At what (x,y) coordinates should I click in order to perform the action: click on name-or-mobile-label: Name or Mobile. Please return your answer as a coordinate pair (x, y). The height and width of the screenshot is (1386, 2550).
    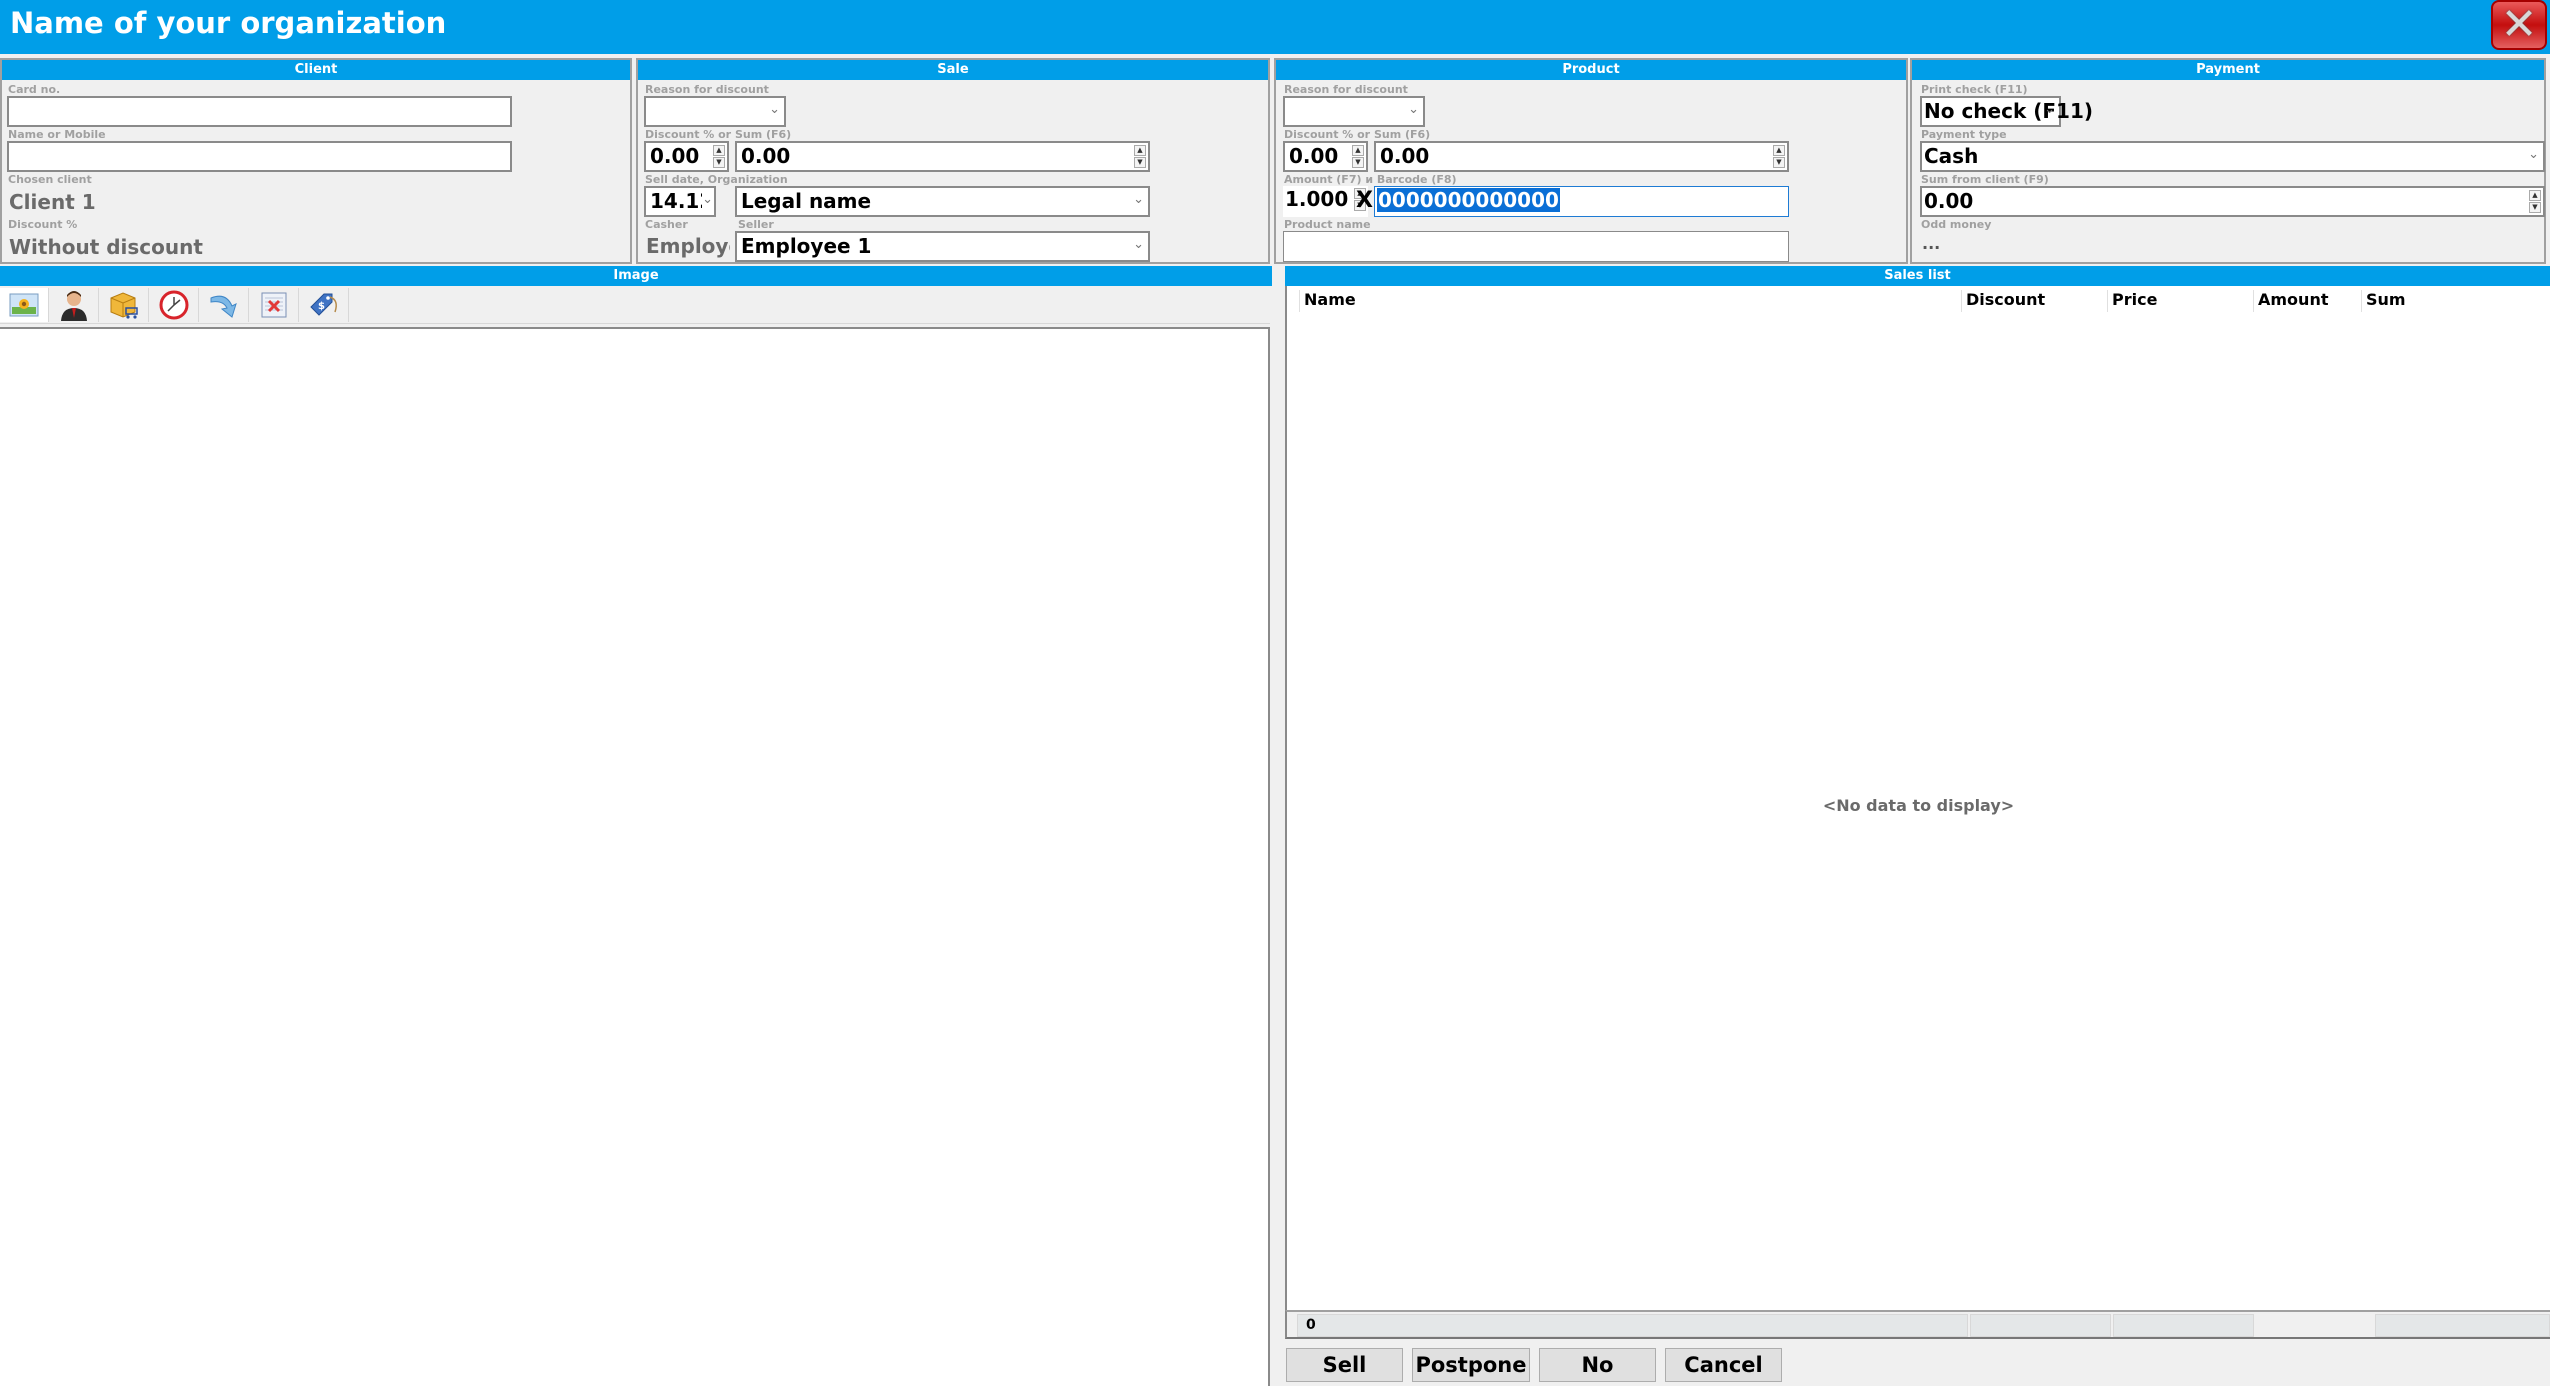
    Looking at the image, I should click on (57, 134).